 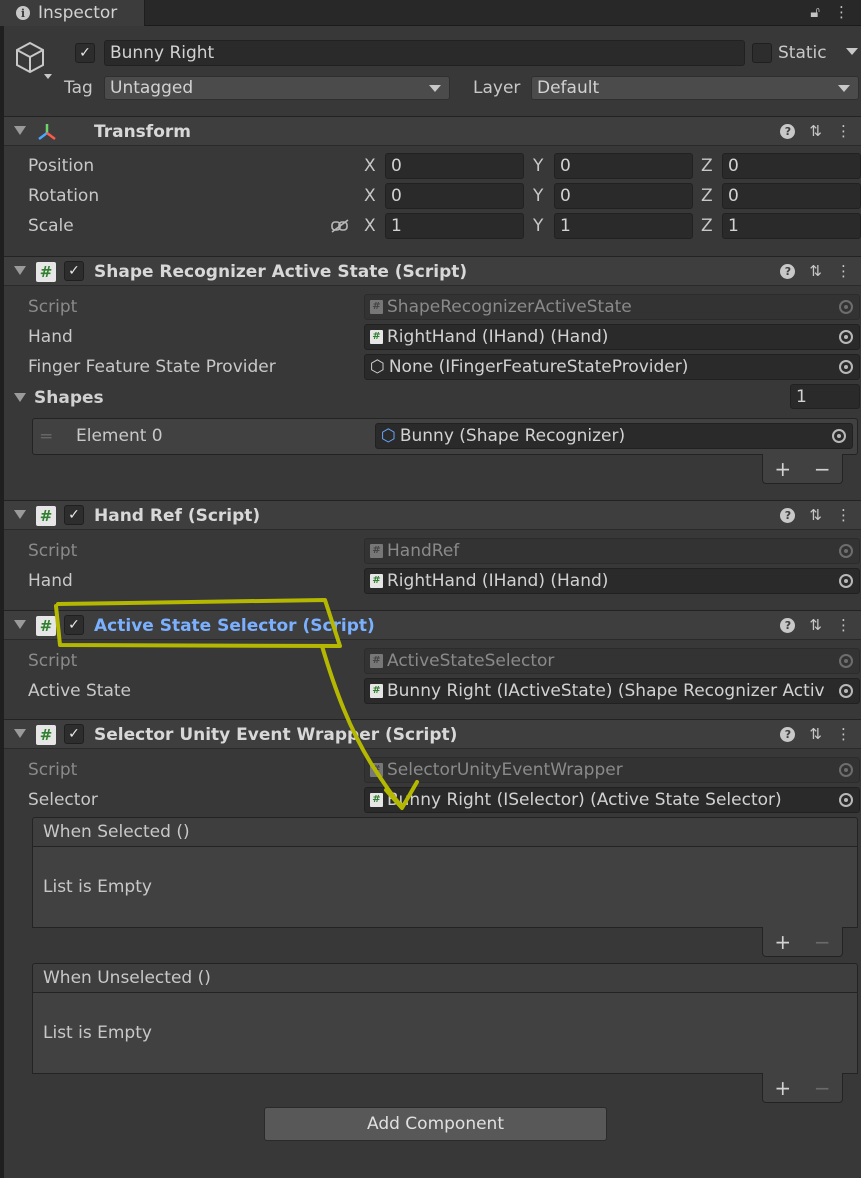 What do you see at coordinates (340, 226) in the screenshot?
I see `constrain-proportions-icon` at bounding box center [340, 226].